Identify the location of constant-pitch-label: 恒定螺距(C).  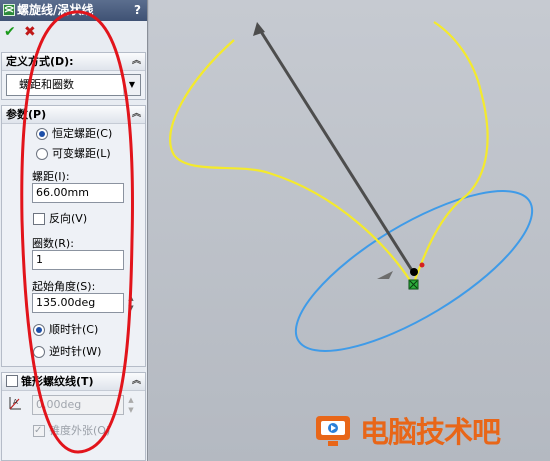
(82, 133).